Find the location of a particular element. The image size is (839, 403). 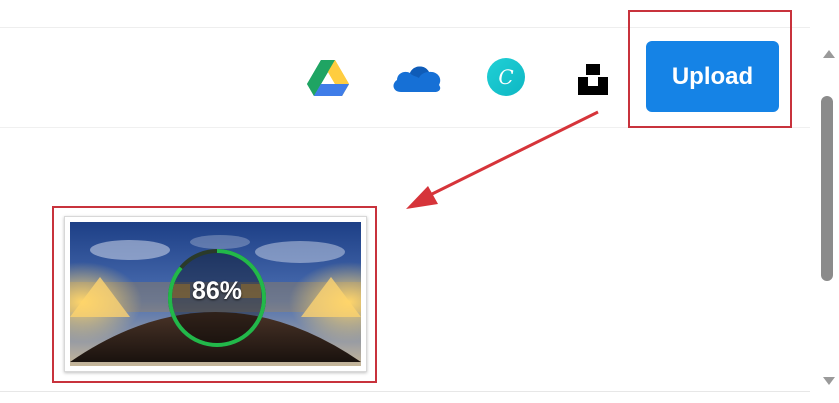

image-thumbnail: 86% is located at coordinates (215, 294).